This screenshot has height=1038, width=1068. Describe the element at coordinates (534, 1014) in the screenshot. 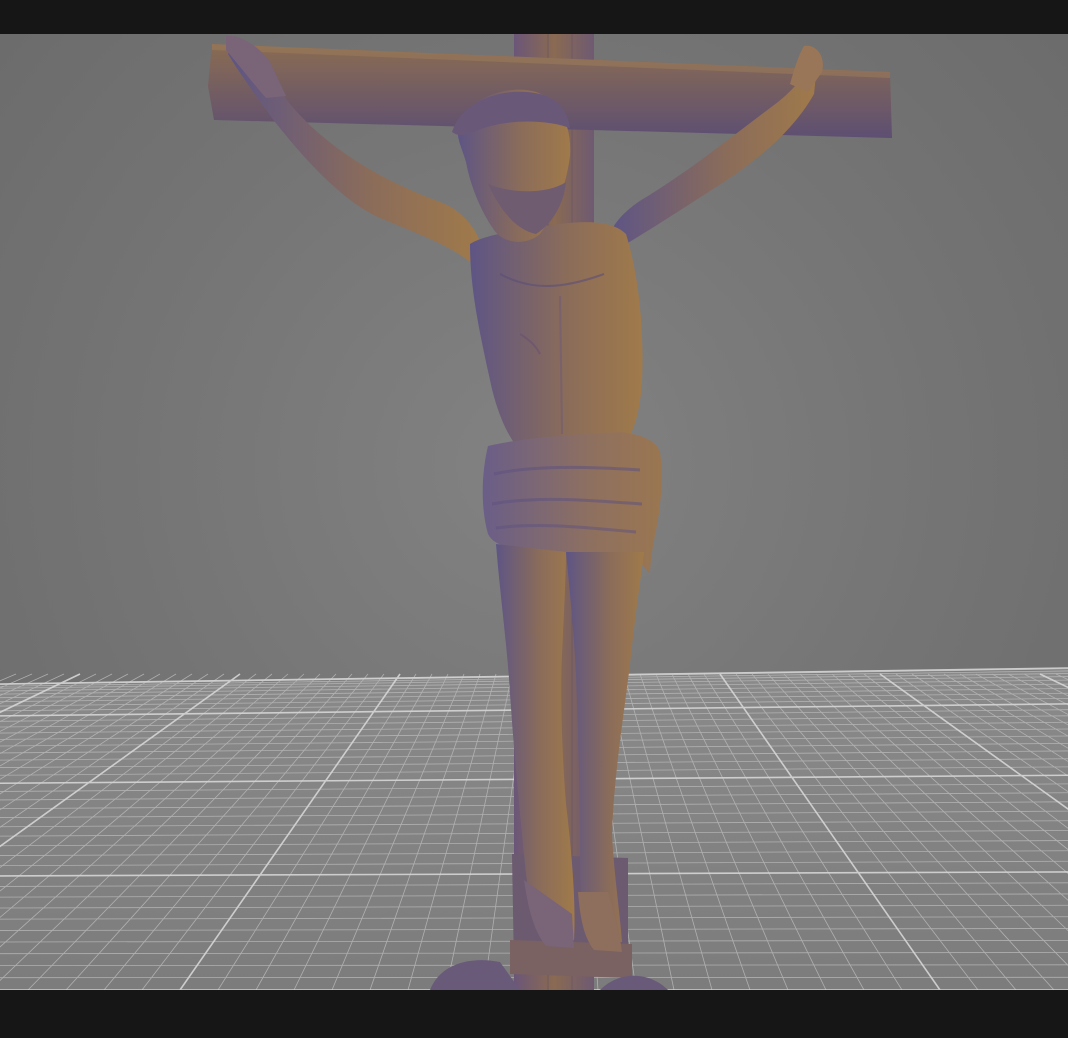

I see `bottom-bar` at that location.